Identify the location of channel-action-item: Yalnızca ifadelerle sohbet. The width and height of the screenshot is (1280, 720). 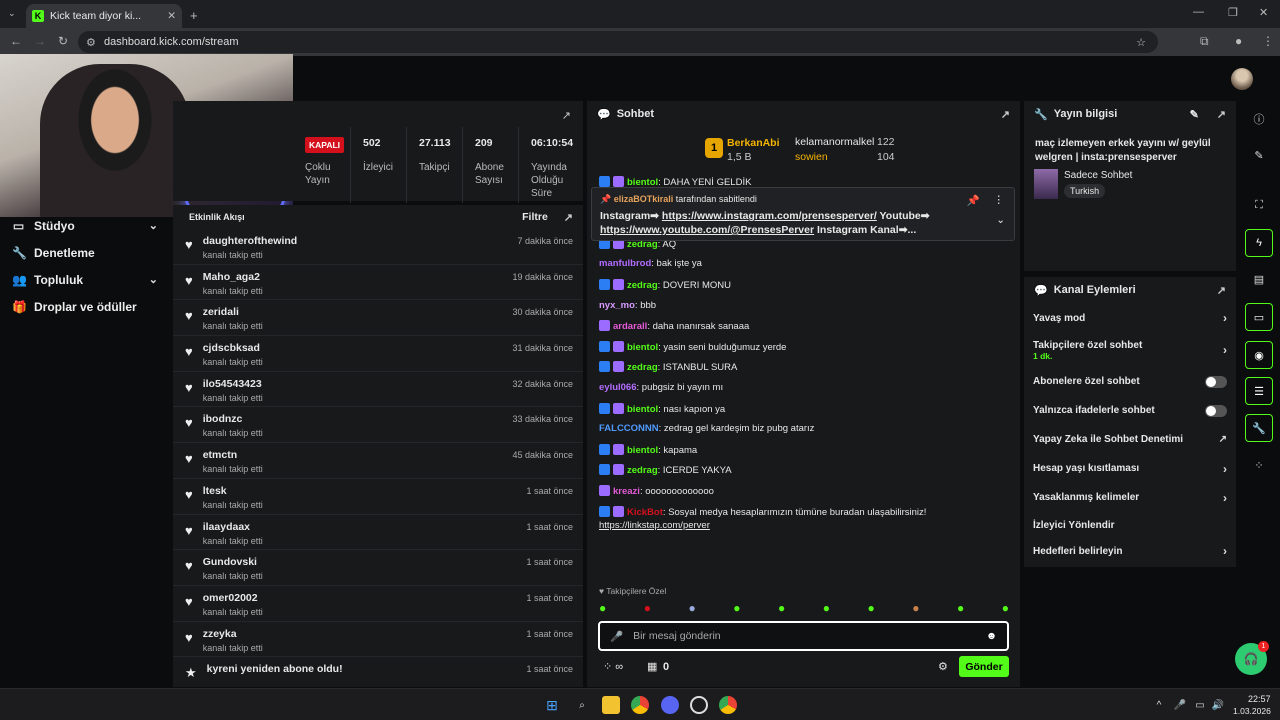
(1130, 410).